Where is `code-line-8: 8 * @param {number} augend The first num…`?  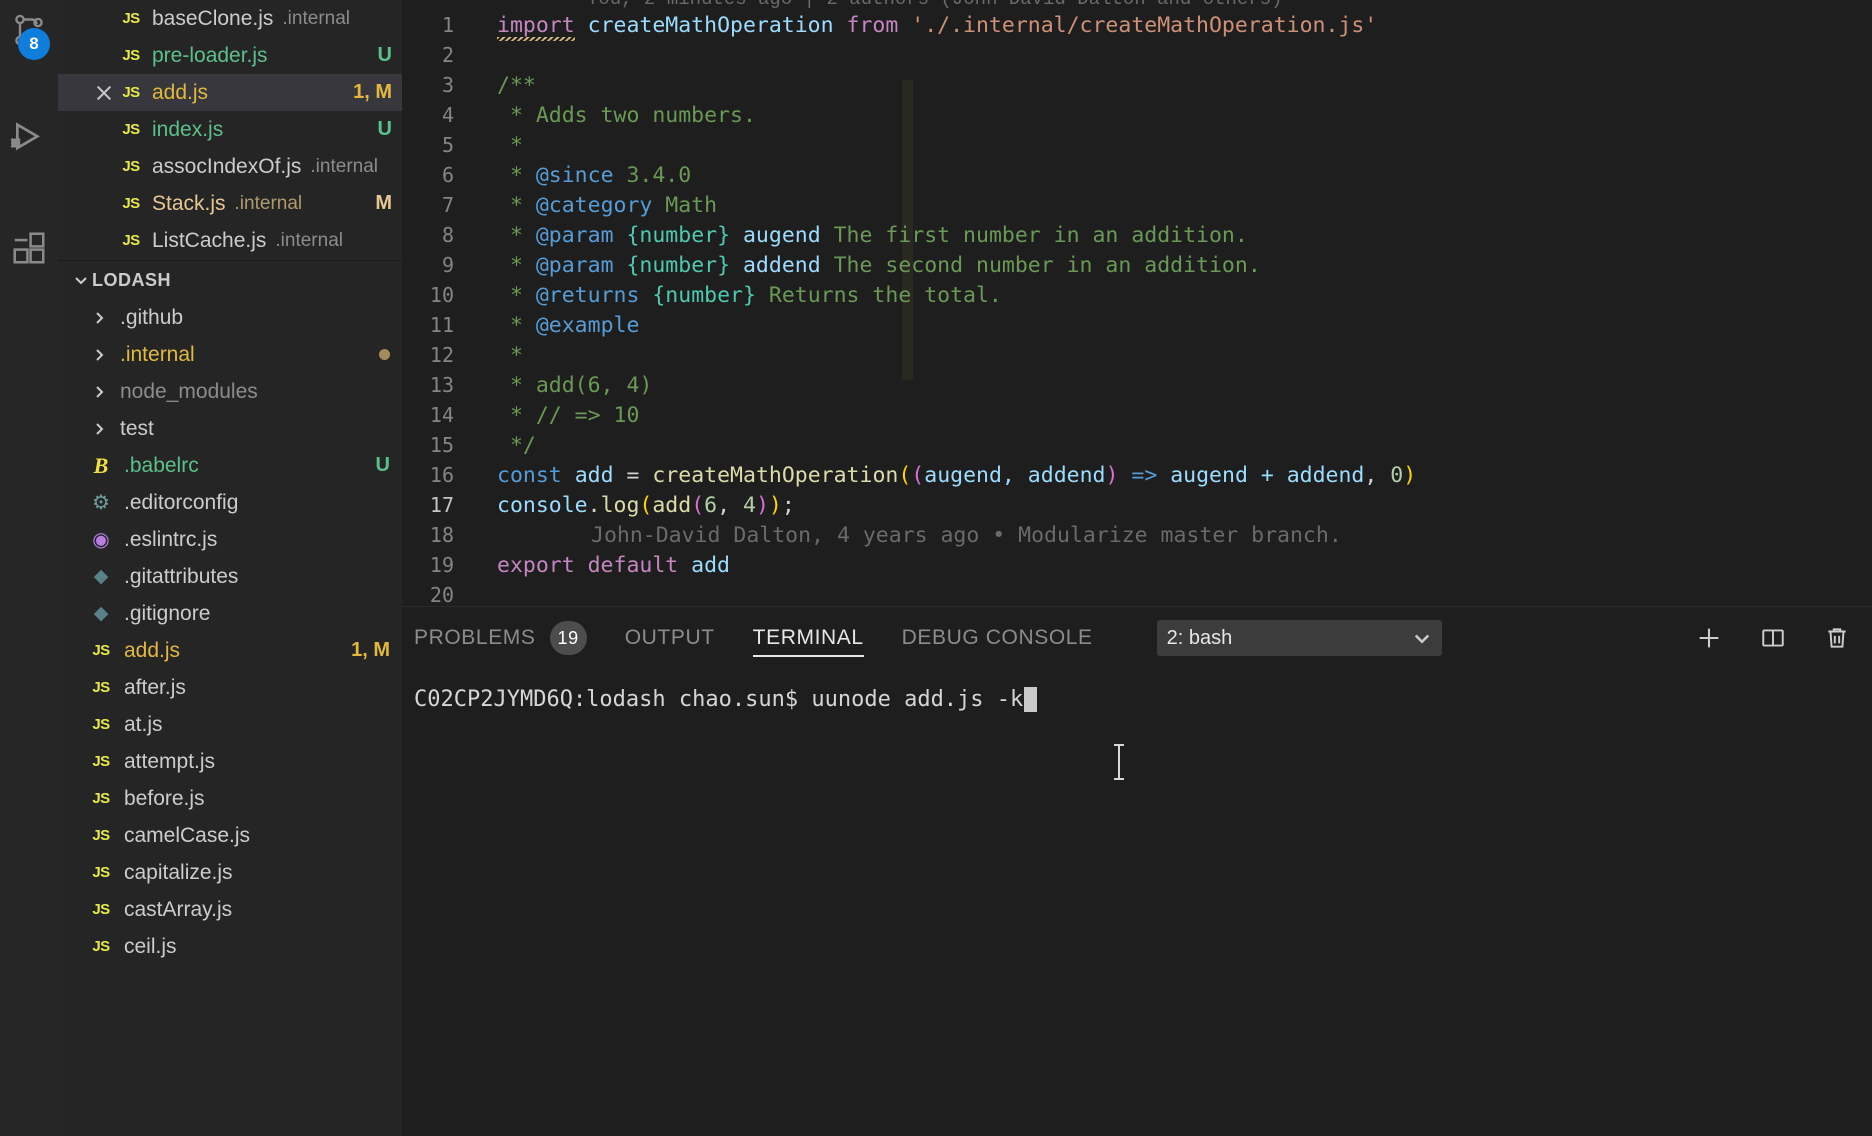
code-line-8: 8 * @param {number} augend The first num… is located at coordinates (1137, 235).